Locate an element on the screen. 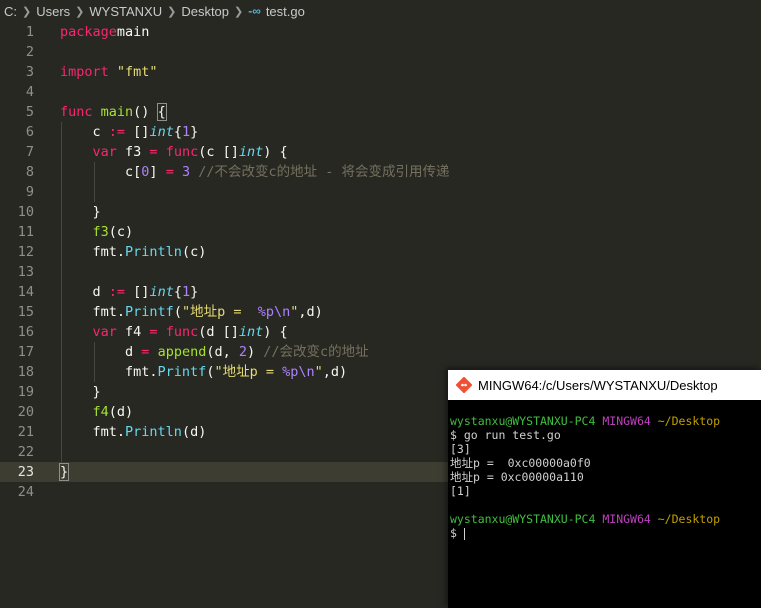 Image resolution: width=761 pixels, height=608 pixels. code-line: 5 func main() { is located at coordinates (380, 112).